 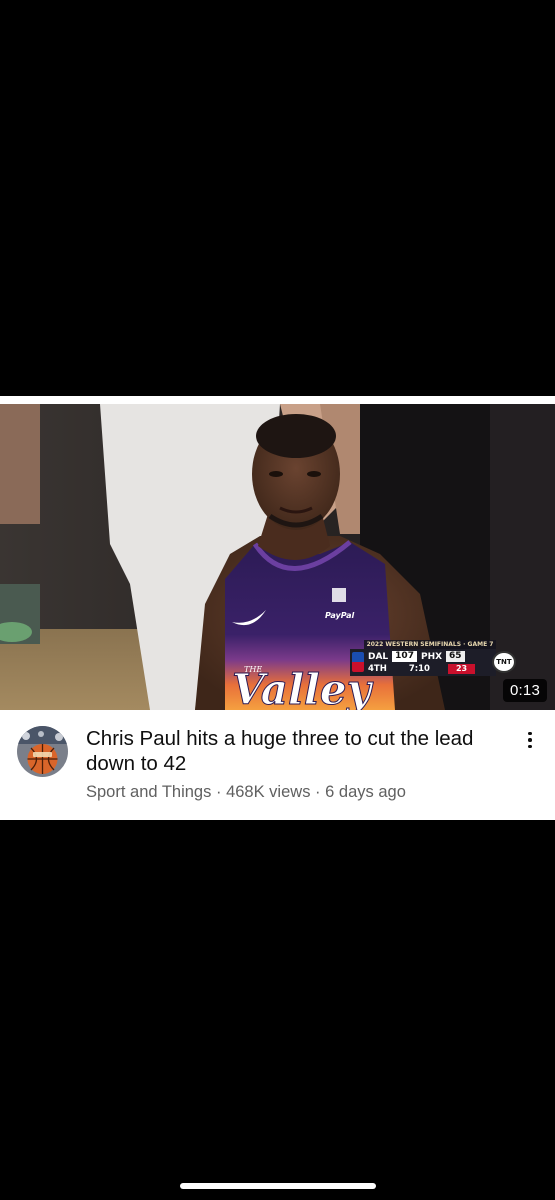 I want to click on game-clock: 7:10, so click(x=419, y=669).